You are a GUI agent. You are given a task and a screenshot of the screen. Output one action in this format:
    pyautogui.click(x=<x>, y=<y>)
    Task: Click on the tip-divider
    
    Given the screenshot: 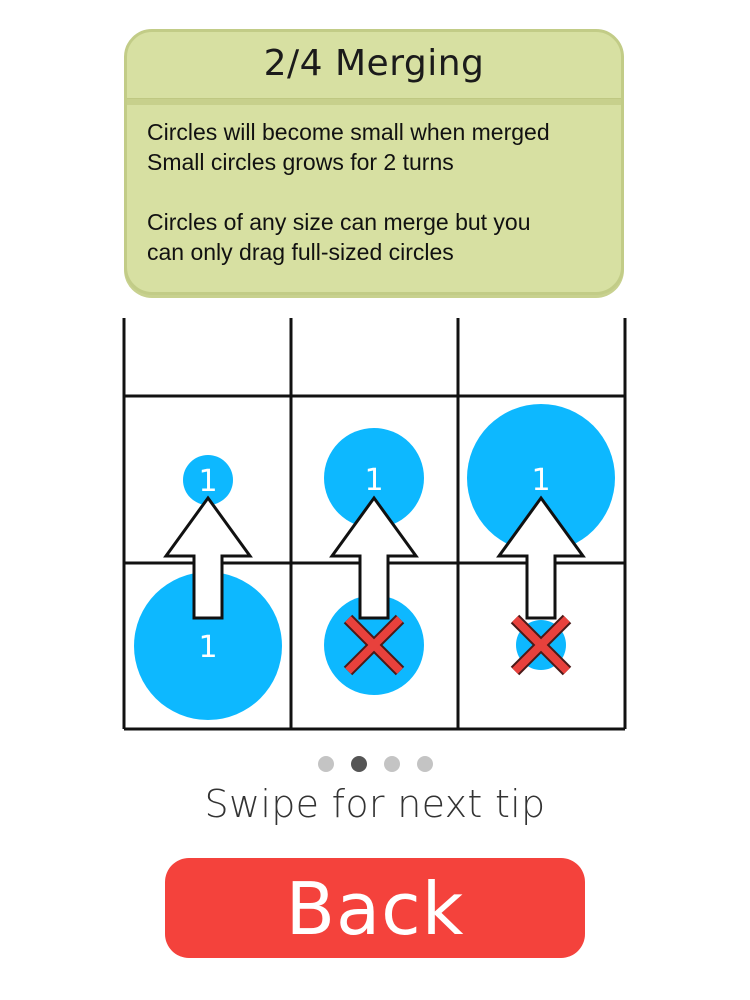 What is the action you would take?
    pyautogui.click(x=374, y=101)
    